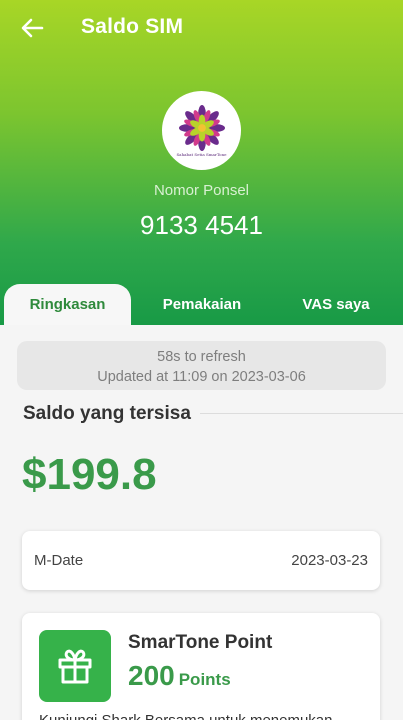 This screenshot has width=403, height=720. I want to click on tab-pemakaian: Pemakaian, so click(202, 304).